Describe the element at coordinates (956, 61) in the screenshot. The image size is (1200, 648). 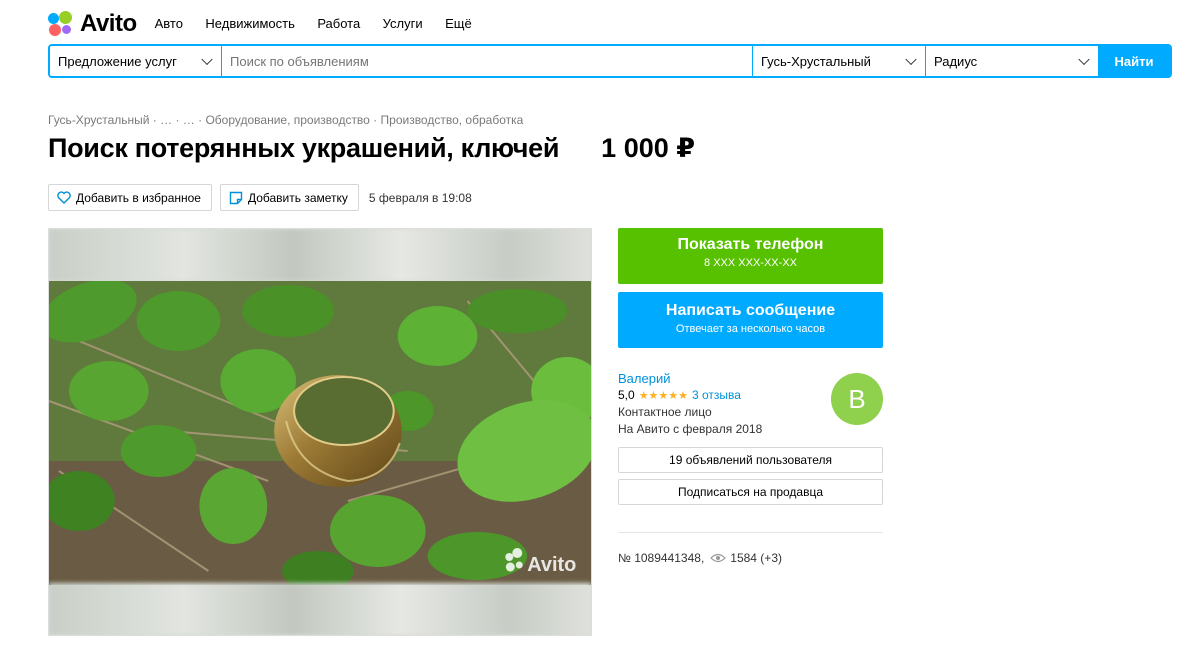
I see `radius-select-value: Радиус` at that location.